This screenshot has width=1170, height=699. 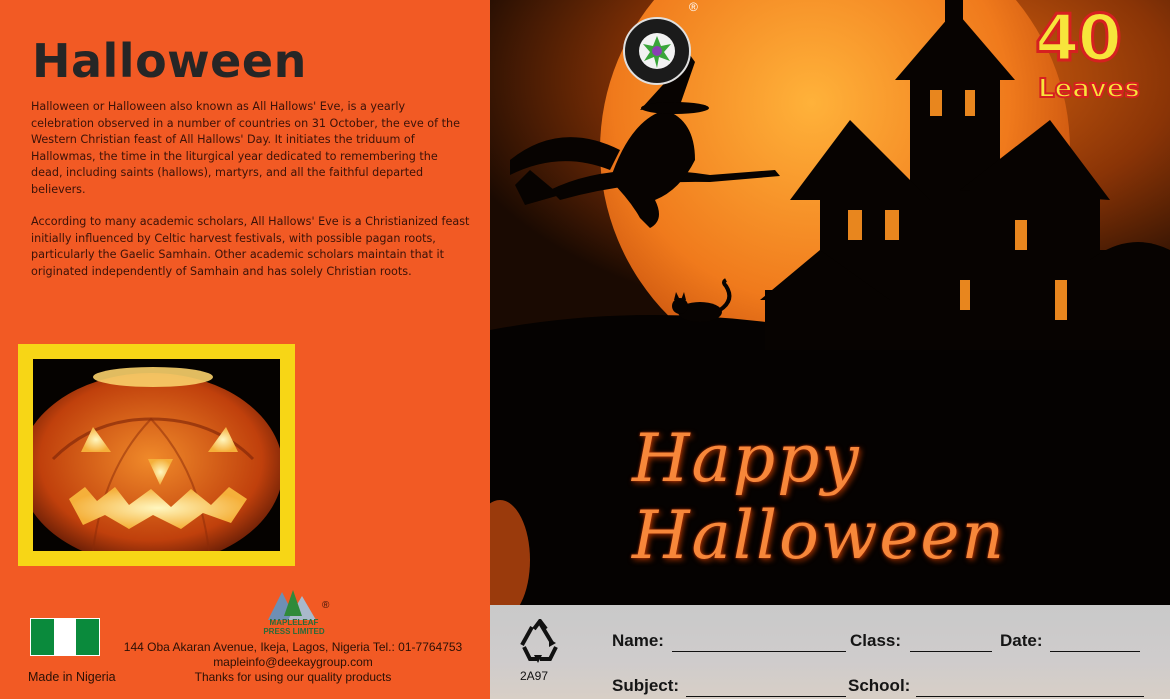 What do you see at coordinates (657, 51) in the screenshot?
I see `maple-leaf-seal-icon` at bounding box center [657, 51].